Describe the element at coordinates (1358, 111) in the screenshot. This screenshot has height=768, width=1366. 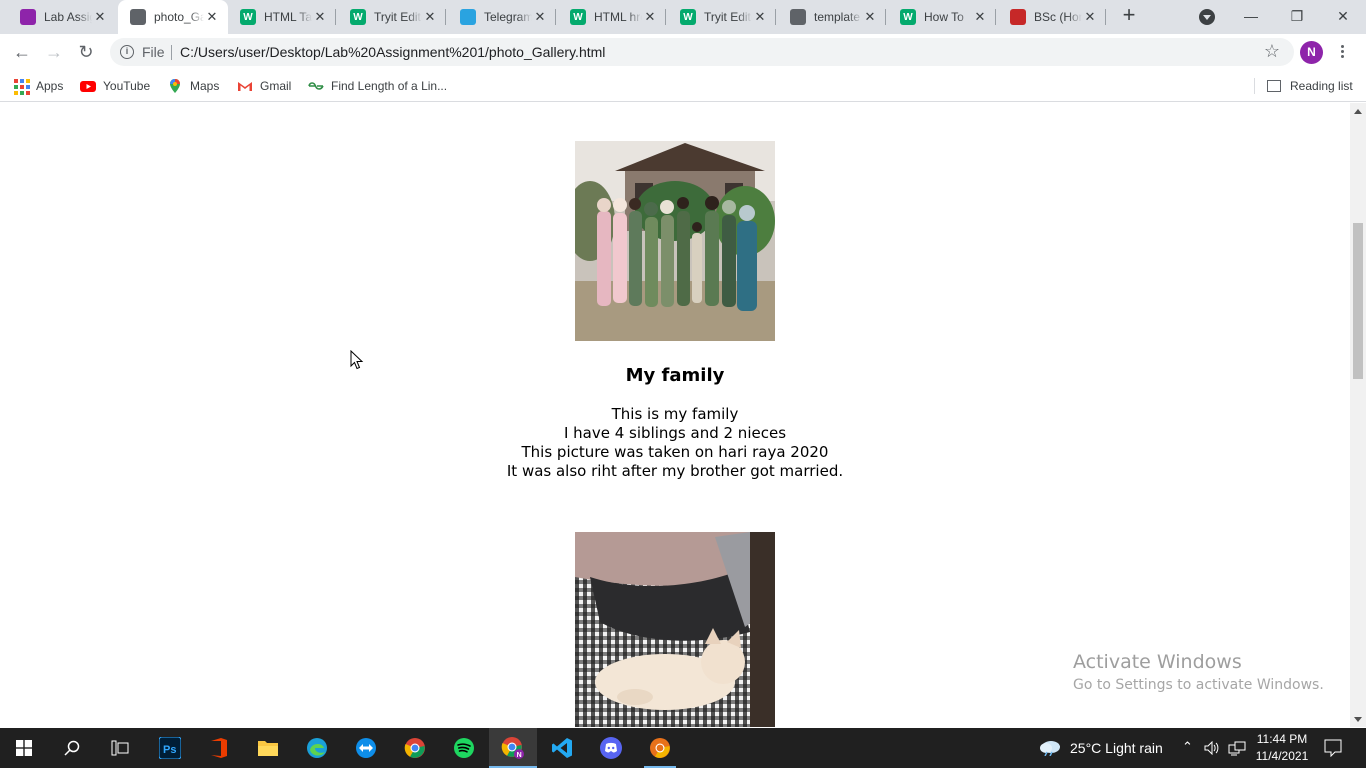
I see `scroll-up-arrow-icon` at that location.